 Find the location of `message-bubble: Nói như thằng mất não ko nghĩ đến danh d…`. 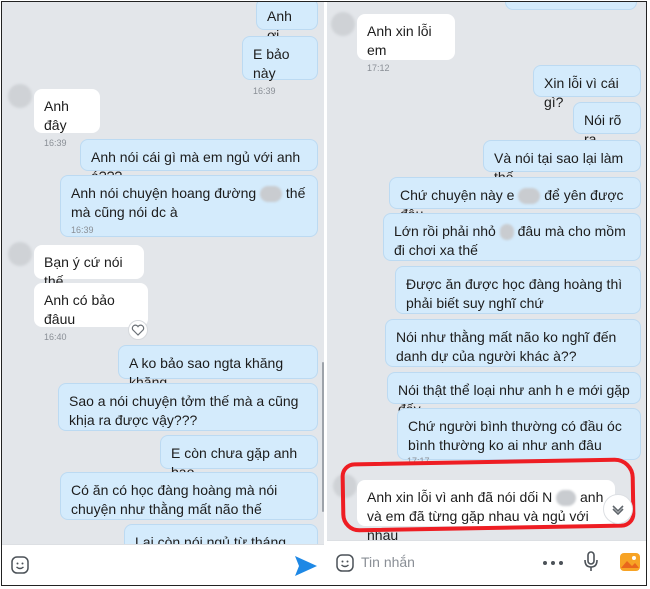

message-bubble: Nói như thằng mất não ko nghĩ đến danh d… is located at coordinates (513, 343).